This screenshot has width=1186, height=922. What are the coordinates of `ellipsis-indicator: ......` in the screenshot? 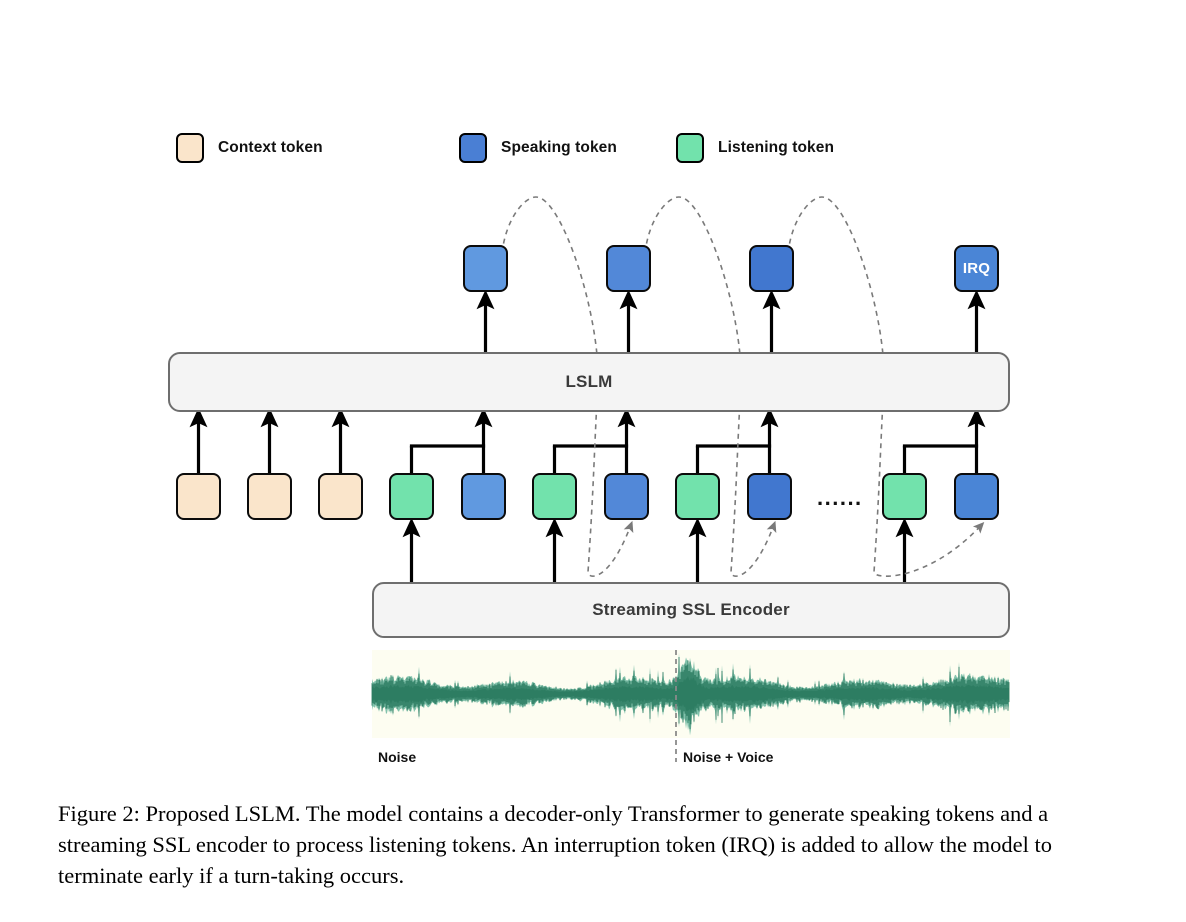 It's located at (840, 497).